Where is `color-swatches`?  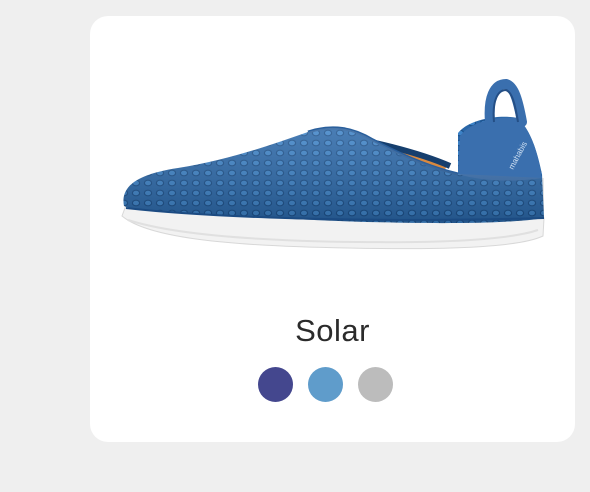
color-swatches is located at coordinates (325, 384).